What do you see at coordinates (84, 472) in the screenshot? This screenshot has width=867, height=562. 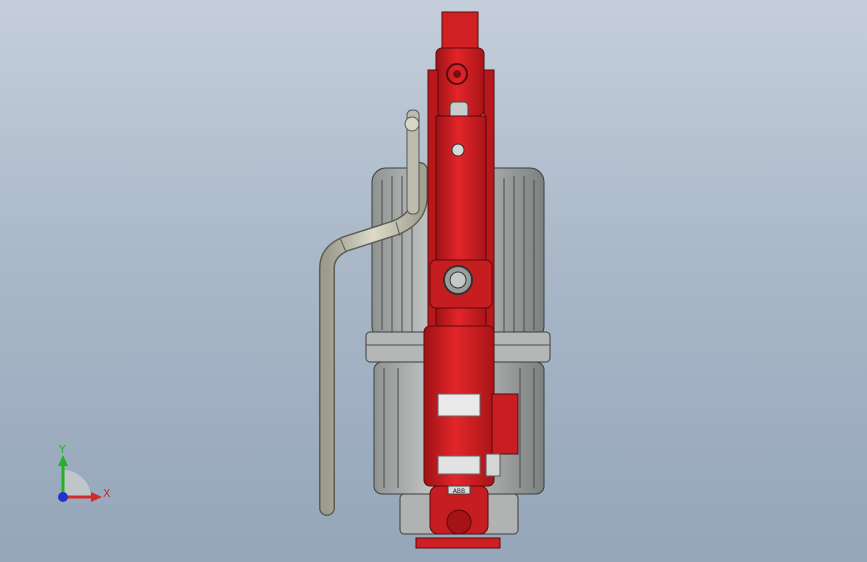 I see `view-orientation-triad: Y X` at bounding box center [84, 472].